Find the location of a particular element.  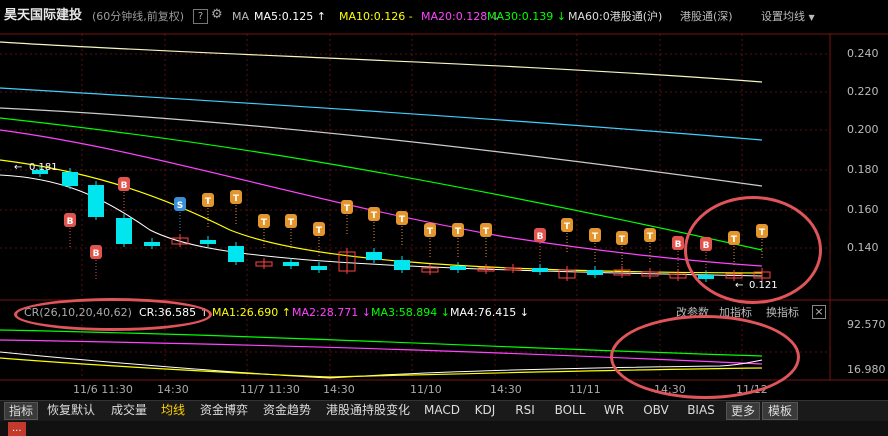

tab-5: 资金趋势 is located at coordinates (287, 410).